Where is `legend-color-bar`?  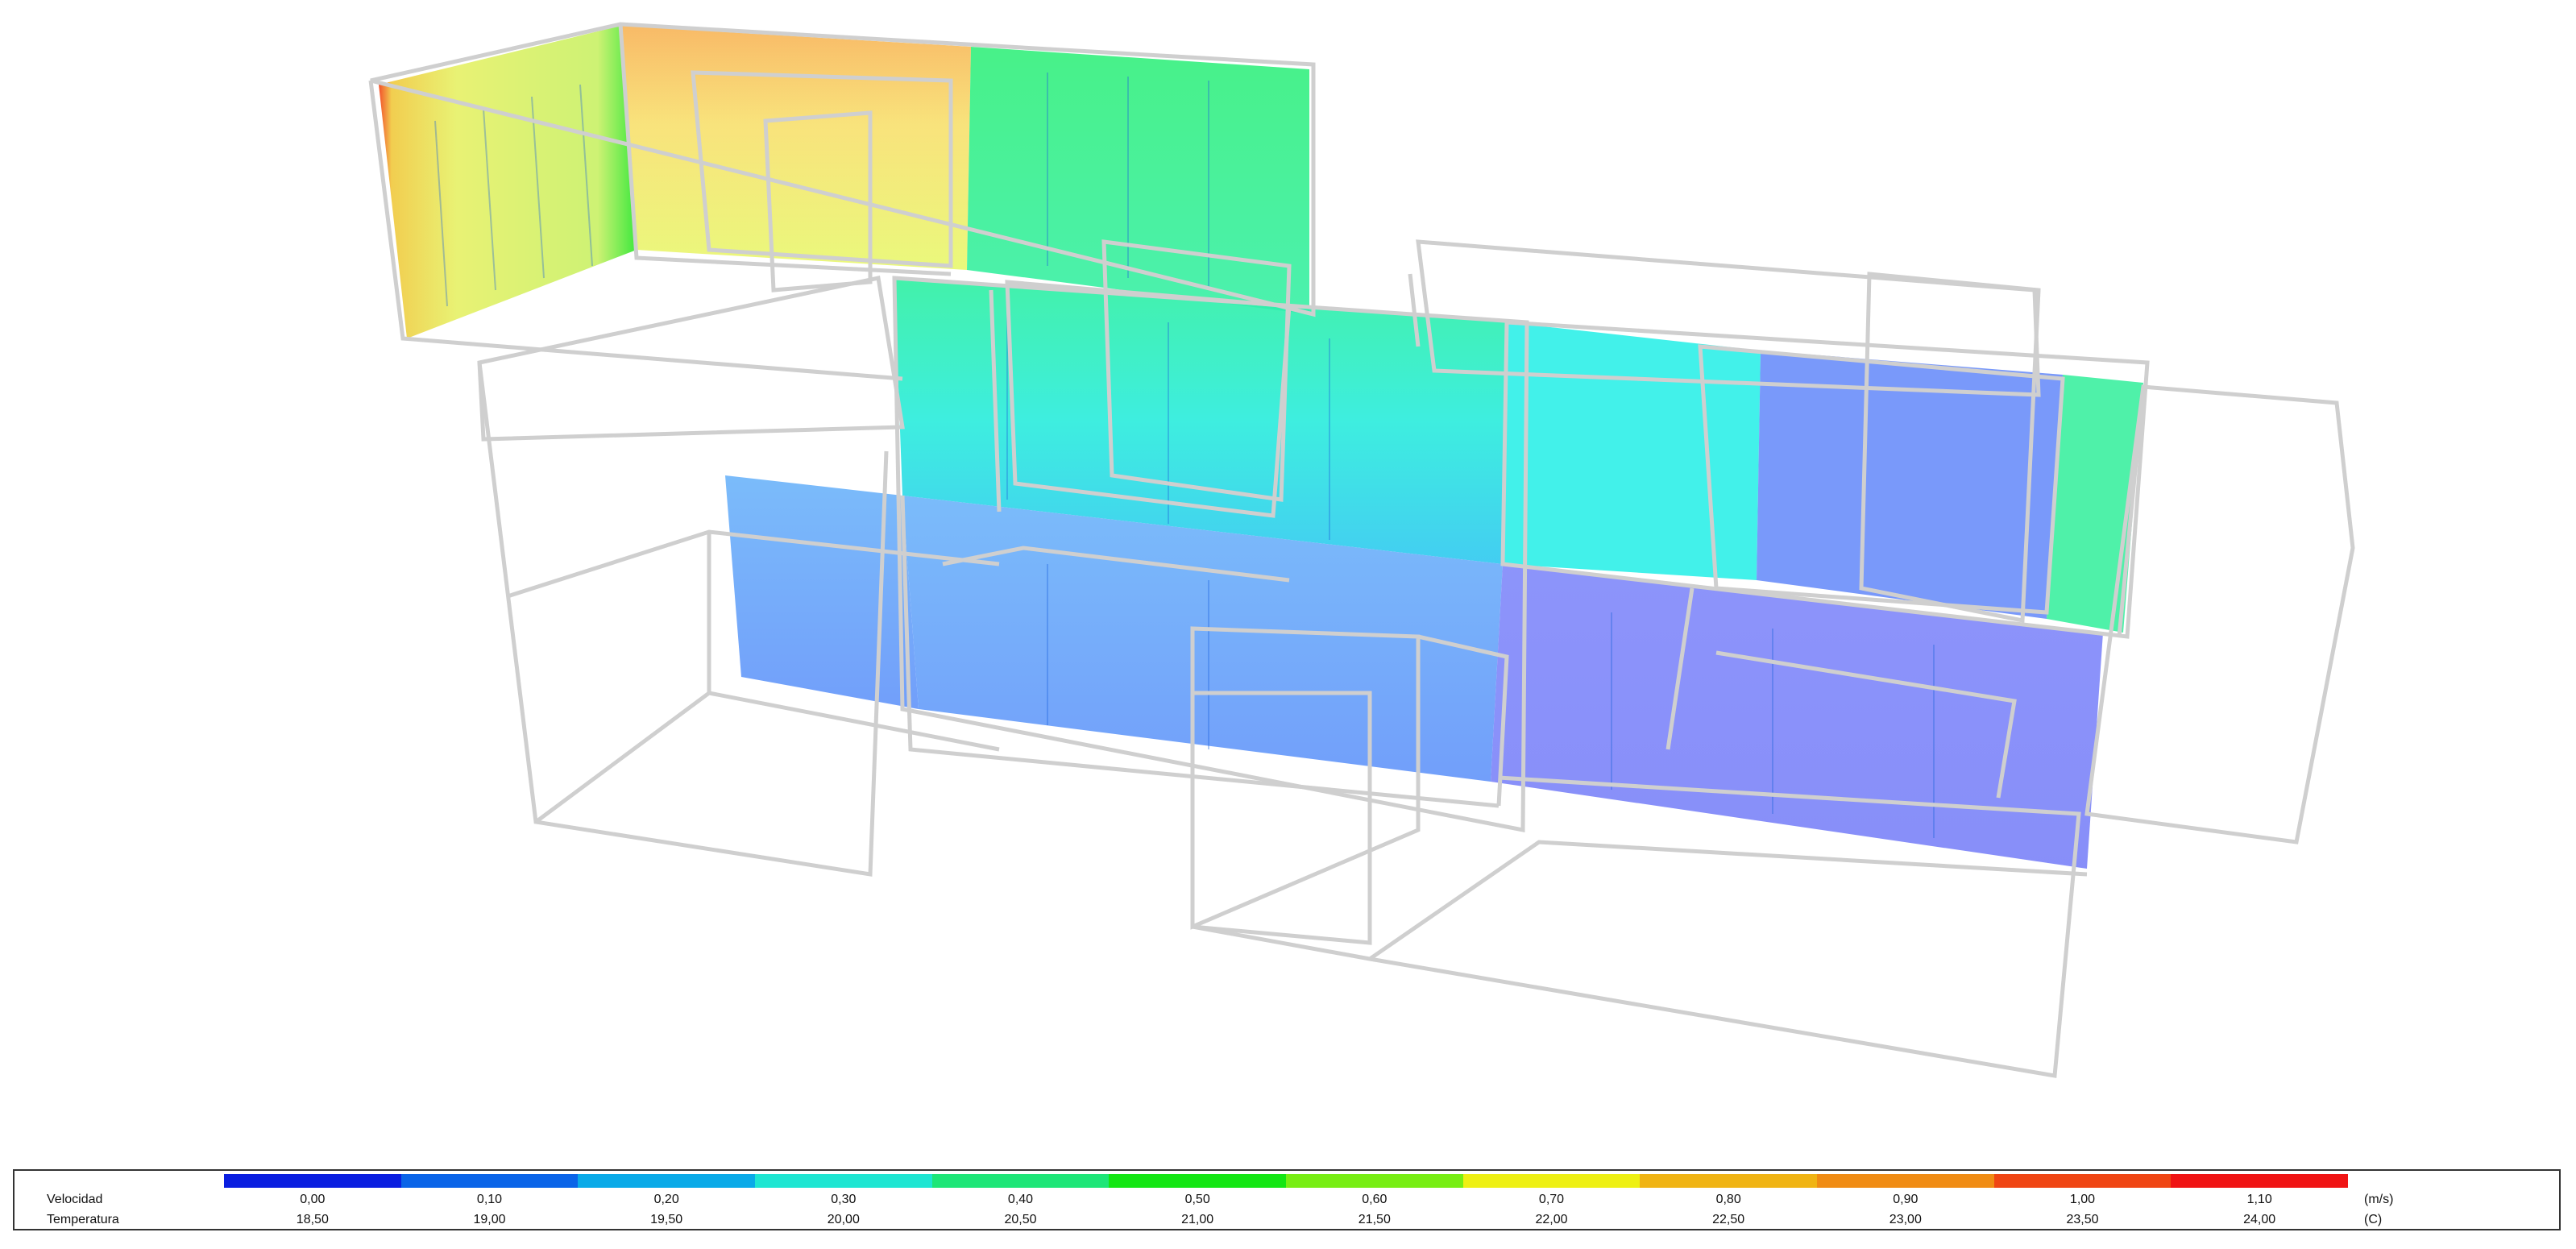
legend-color-bar is located at coordinates (1286, 1181).